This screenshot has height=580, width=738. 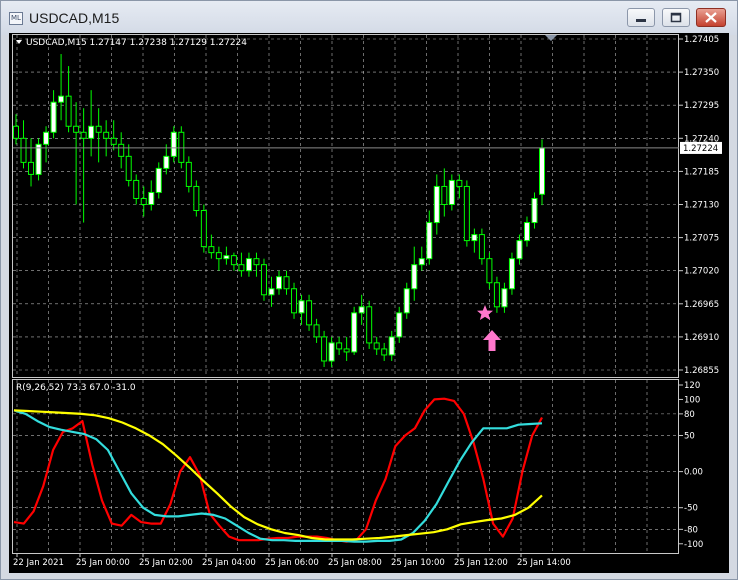 I want to click on indicator-axis: 120 100 80 50 0.00 -50 -80 -100, so click(x=691, y=465).